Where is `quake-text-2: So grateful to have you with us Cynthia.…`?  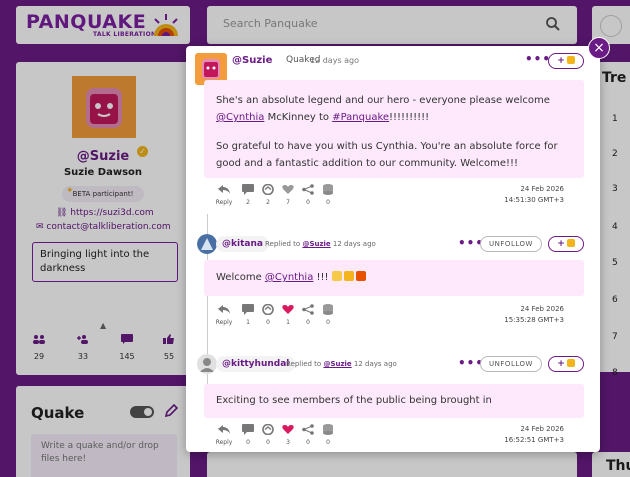 quake-text-2: So grateful to have you with us Cynthia.… is located at coordinates (387, 155).